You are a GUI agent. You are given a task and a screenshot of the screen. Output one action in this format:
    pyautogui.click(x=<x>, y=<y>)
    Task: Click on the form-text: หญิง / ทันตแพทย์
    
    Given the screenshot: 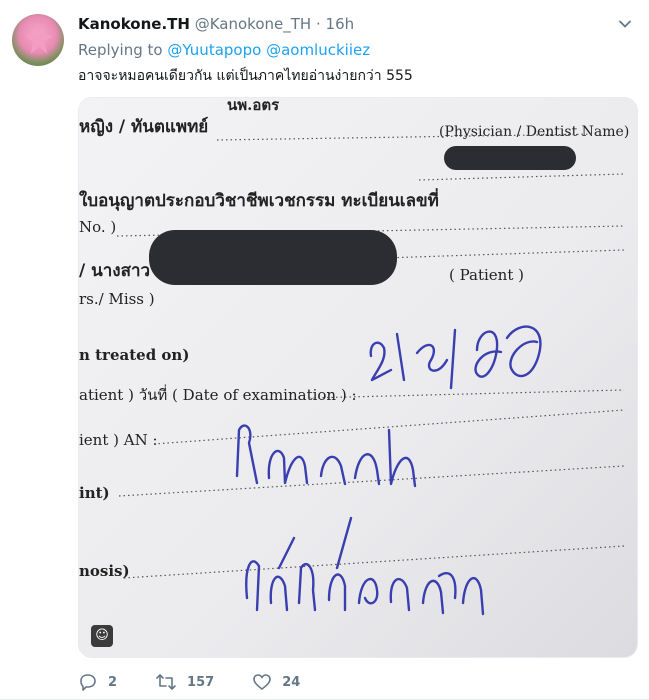 What is the action you would take?
    pyautogui.click(x=143, y=126)
    